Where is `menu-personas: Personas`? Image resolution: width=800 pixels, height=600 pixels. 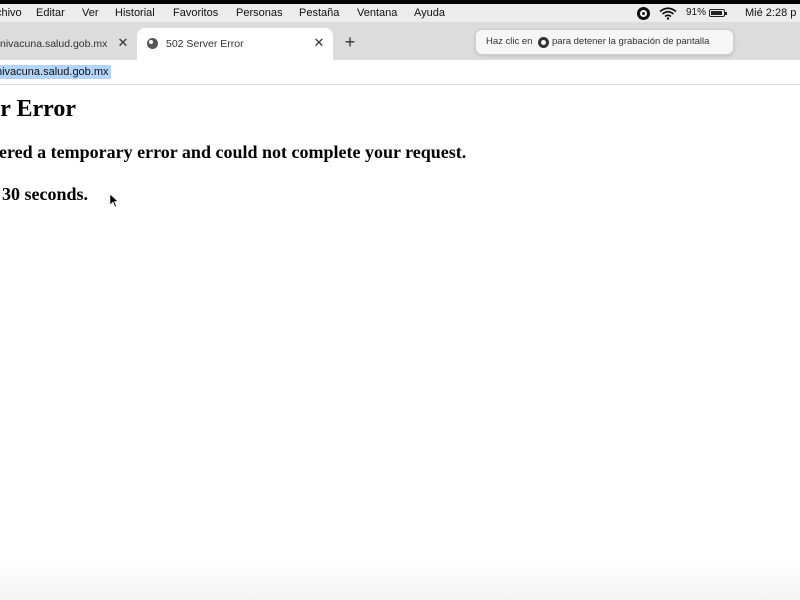
menu-personas: Personas is located at coordinates (259, 13).